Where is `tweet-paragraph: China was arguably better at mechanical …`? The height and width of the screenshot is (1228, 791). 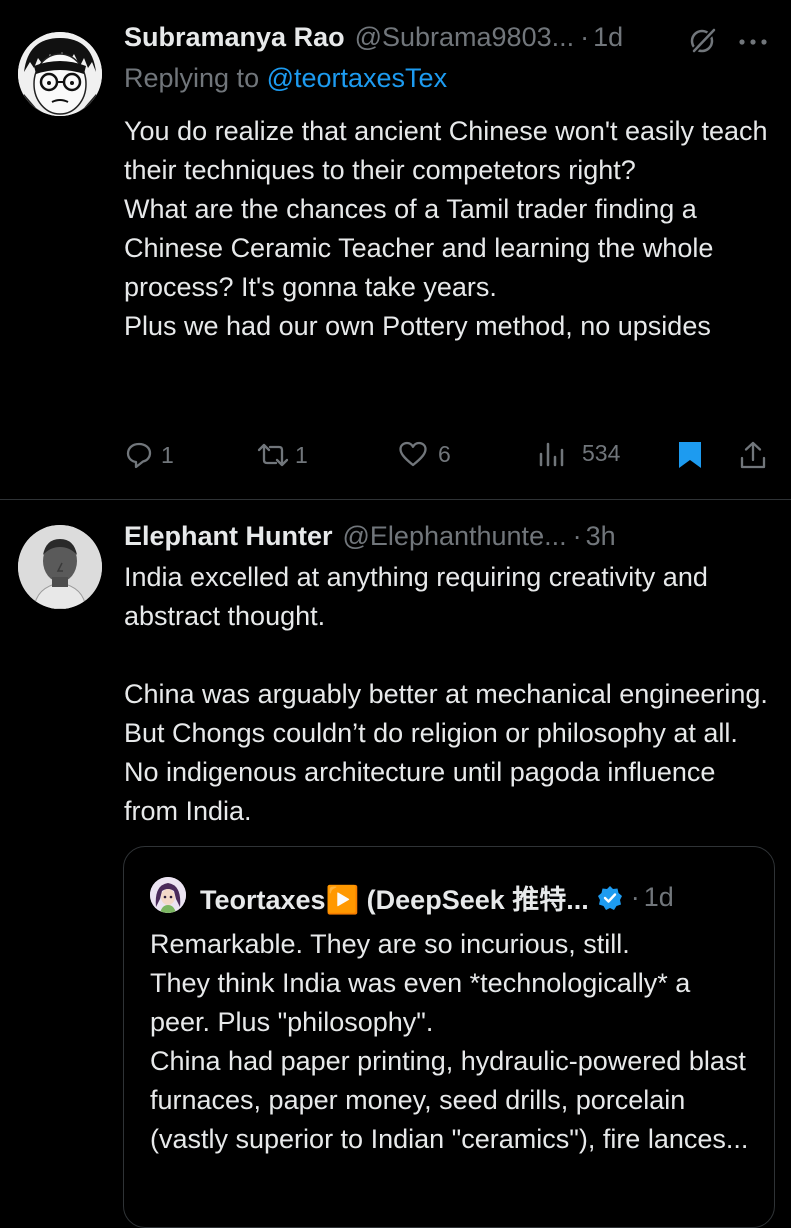
tweet-paragraph: China was arguably better at mechanical … is located at coordinates (446, 752).